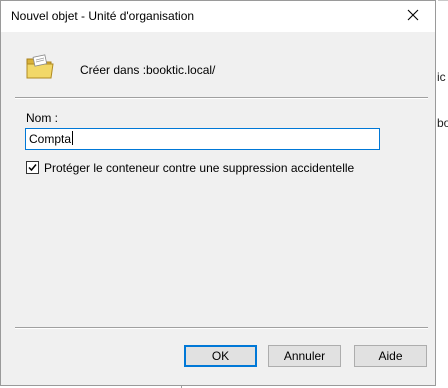  I want to click on background-text-fragment: bo, so click(442, 123).